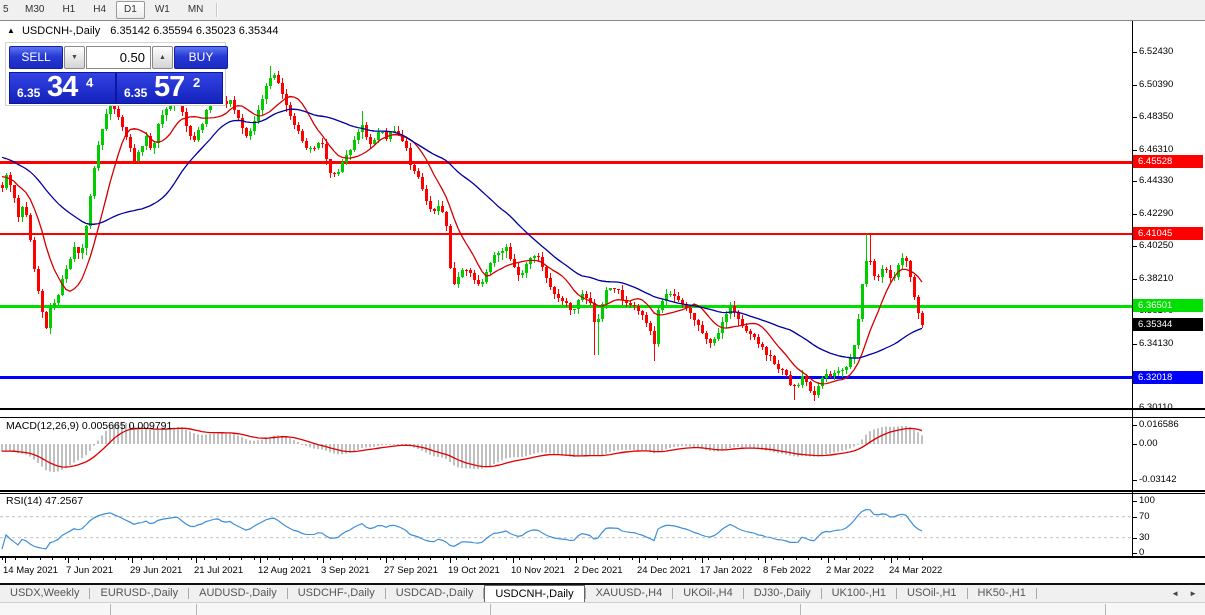 Image resolution: width=1205 pixels, height=615 pixels. I want to click on sell-price-big-digits: 34, so click(62, 87).